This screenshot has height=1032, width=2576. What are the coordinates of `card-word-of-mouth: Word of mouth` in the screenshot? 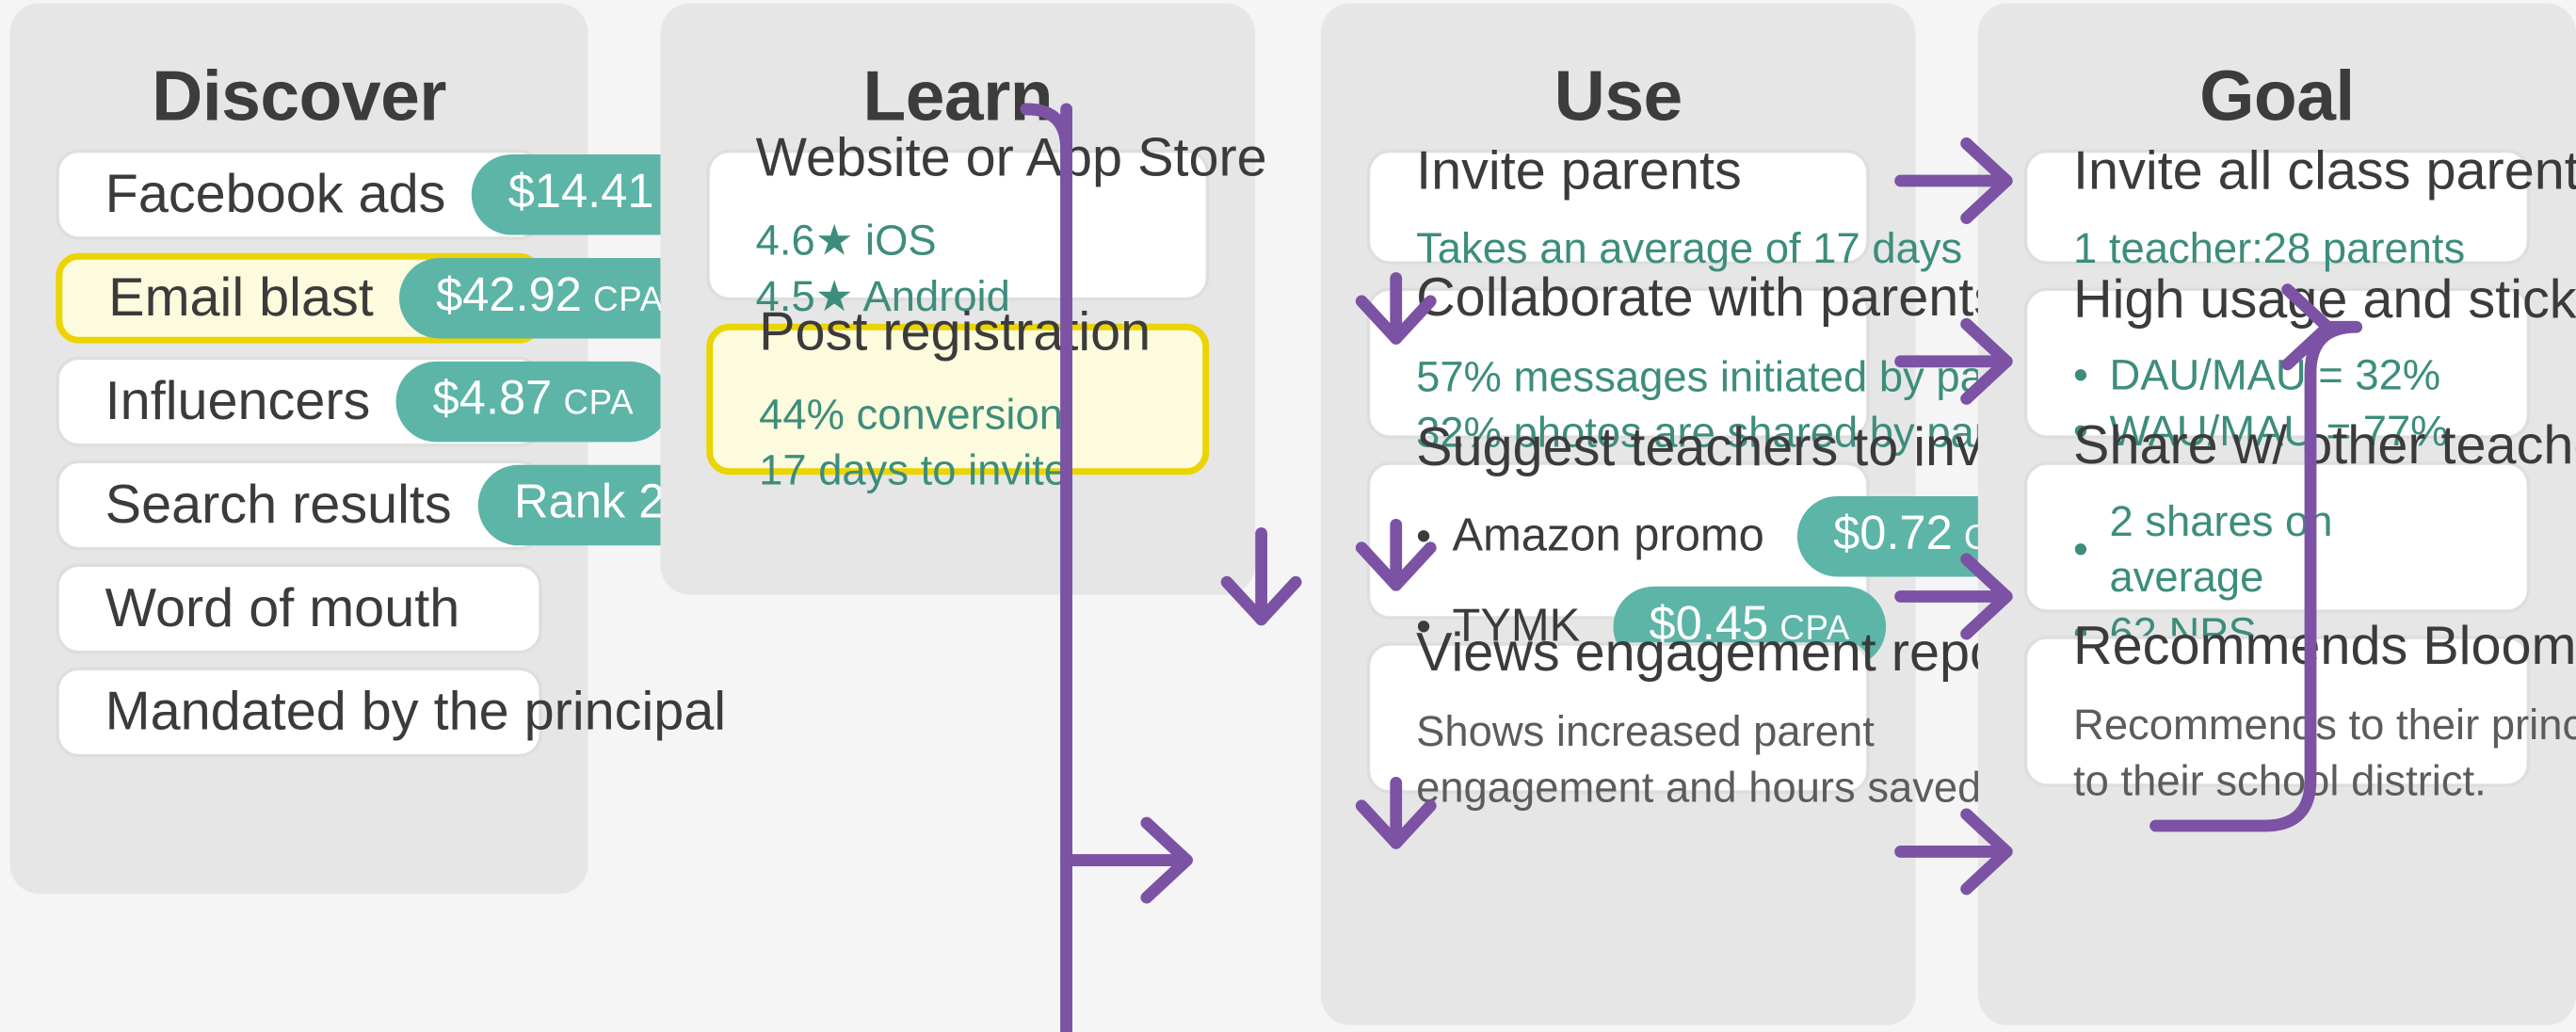 It's located at (299, 608).